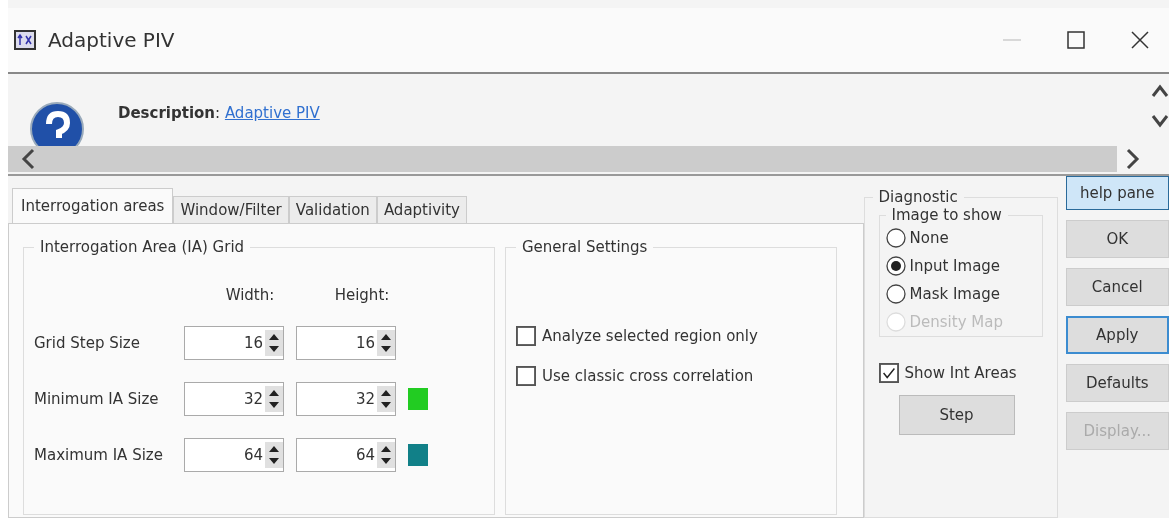 The width and height of the screenshot is (1169, 518). What do you see at coordinates (362, 295) in the screenshot?
I see `column-header: Height:` at bounding box center [362, 295].